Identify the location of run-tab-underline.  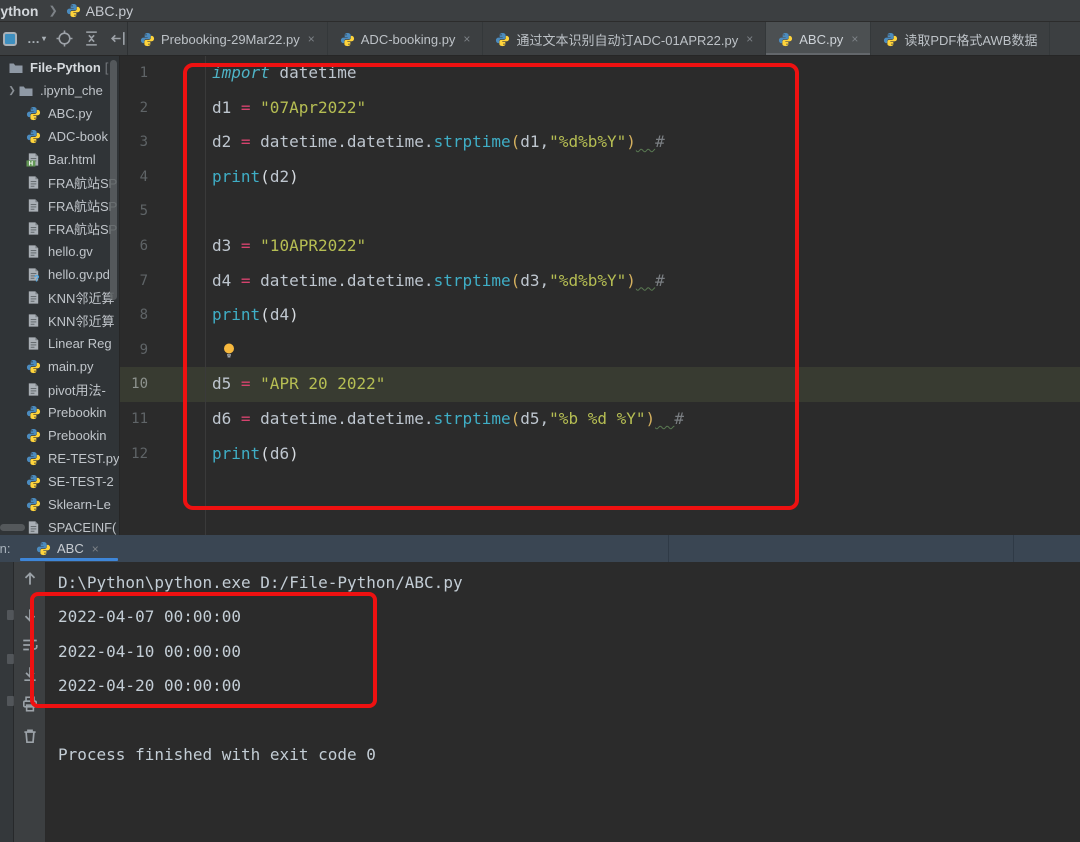
(69, 559).